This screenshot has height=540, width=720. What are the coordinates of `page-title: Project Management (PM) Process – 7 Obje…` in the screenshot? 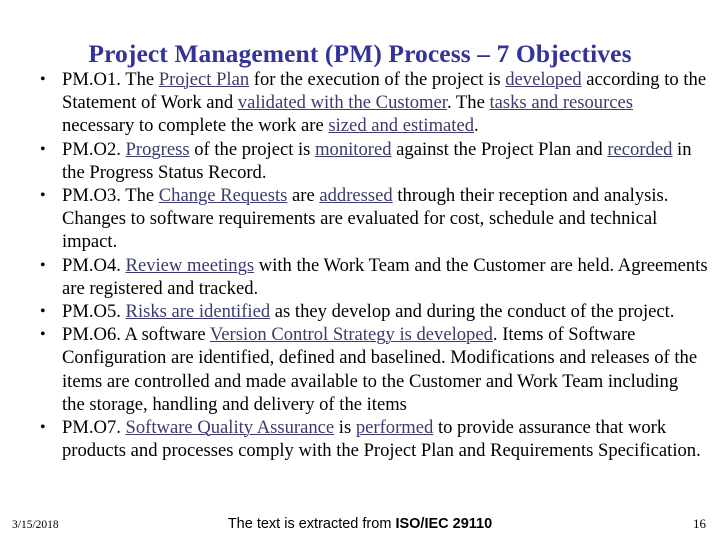 It's located at (360, 54).